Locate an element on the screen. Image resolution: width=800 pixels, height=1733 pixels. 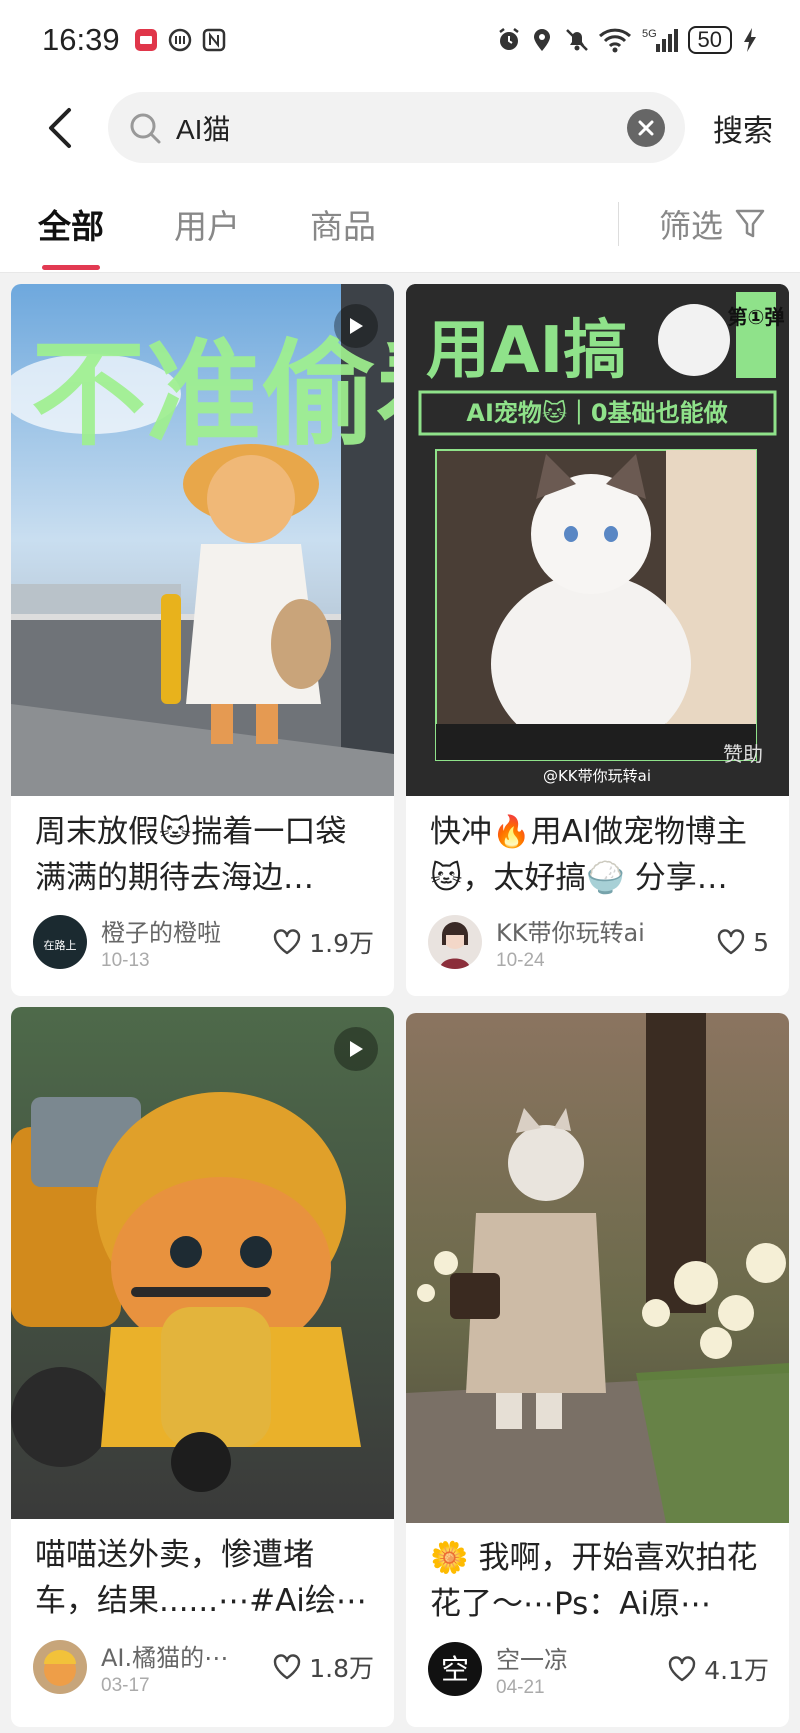
signal-icon: 5G is located at coordinates (660, 40).